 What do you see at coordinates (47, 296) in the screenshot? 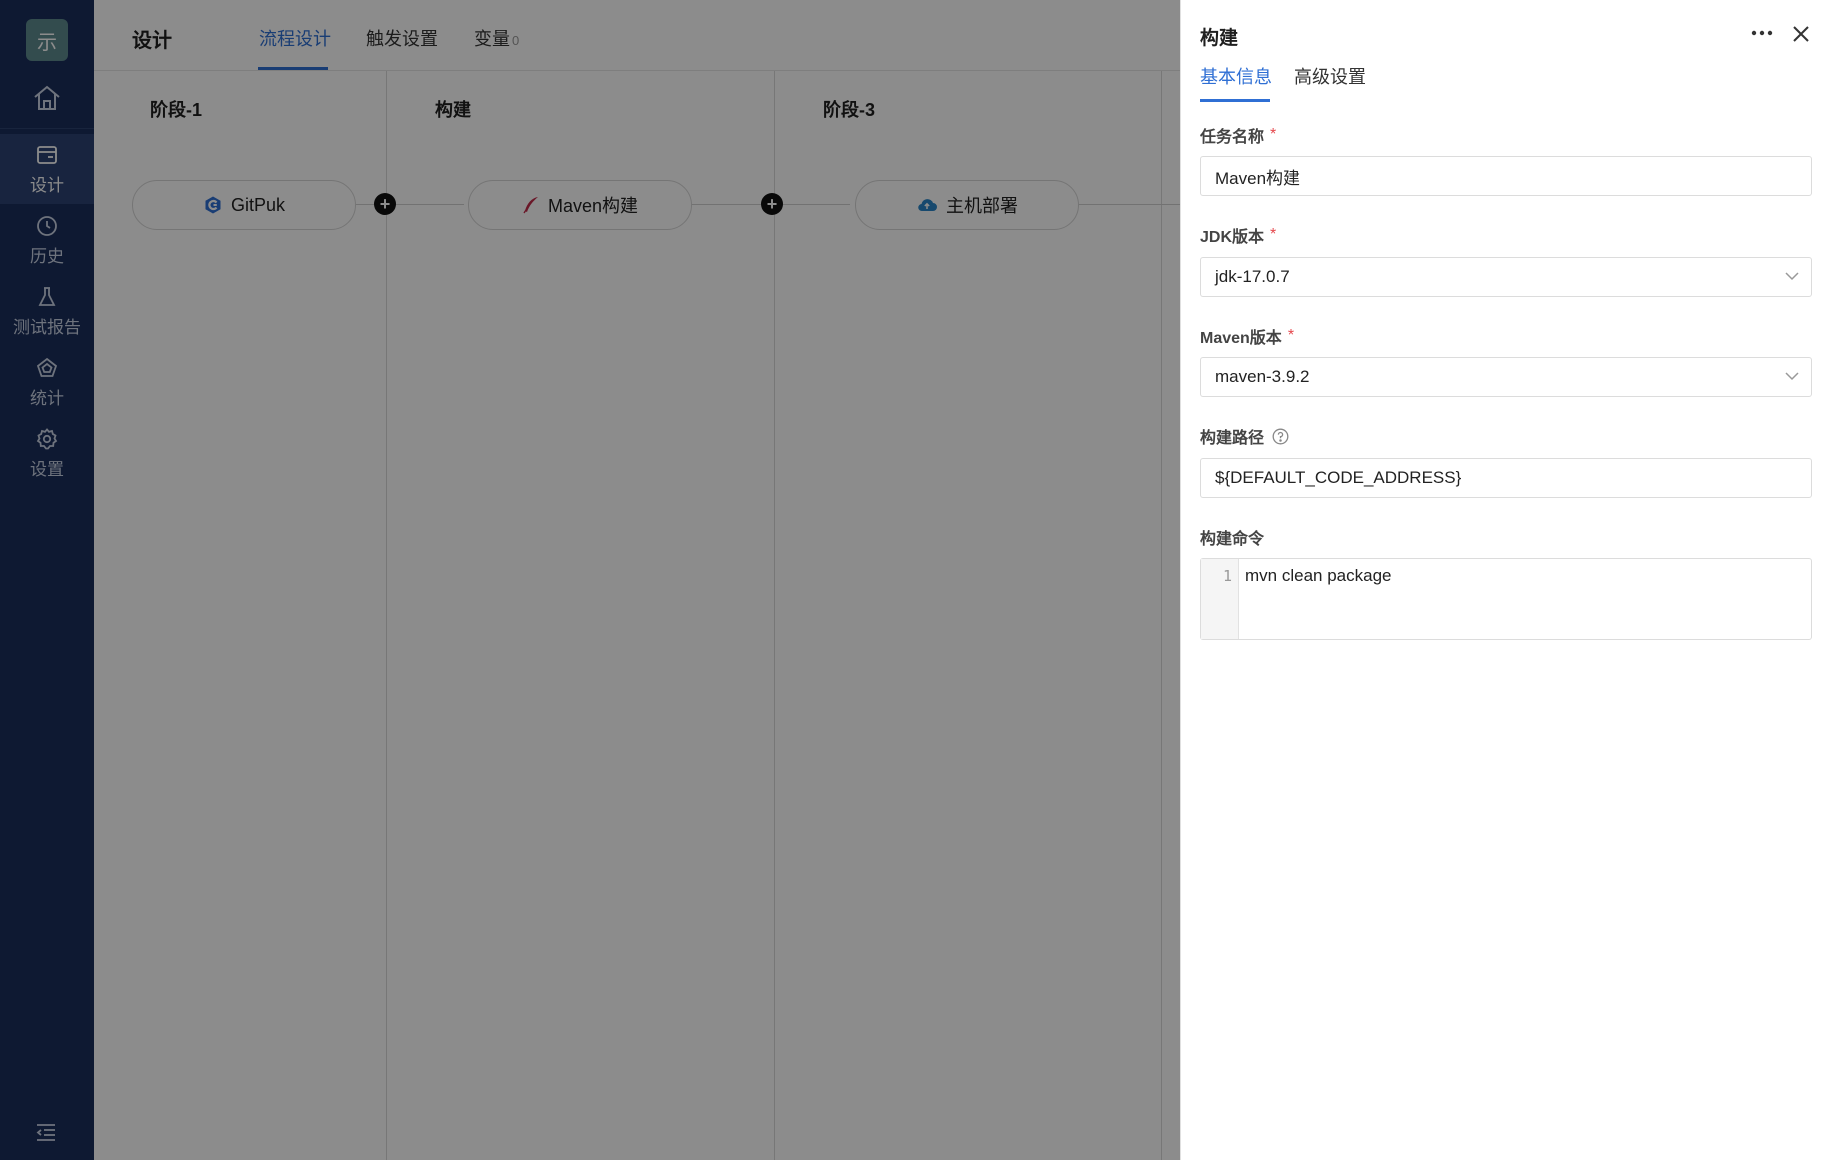
I see `test-flask-icon` at bounding box center [47, 296].